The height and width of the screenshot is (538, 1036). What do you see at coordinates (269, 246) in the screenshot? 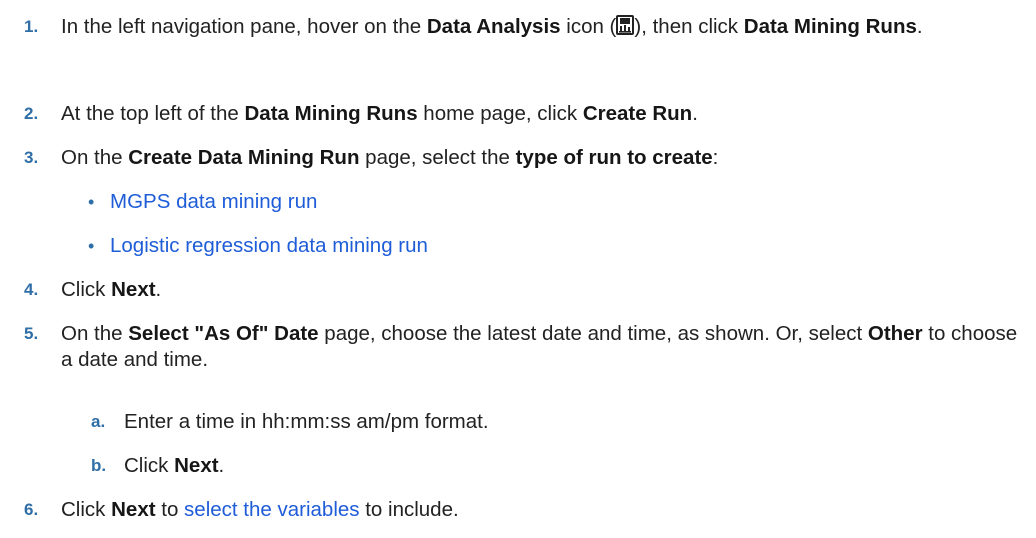
I see `logistic-regression-run-link: Logistic regression data mining run` at bounding box center [269, 246].